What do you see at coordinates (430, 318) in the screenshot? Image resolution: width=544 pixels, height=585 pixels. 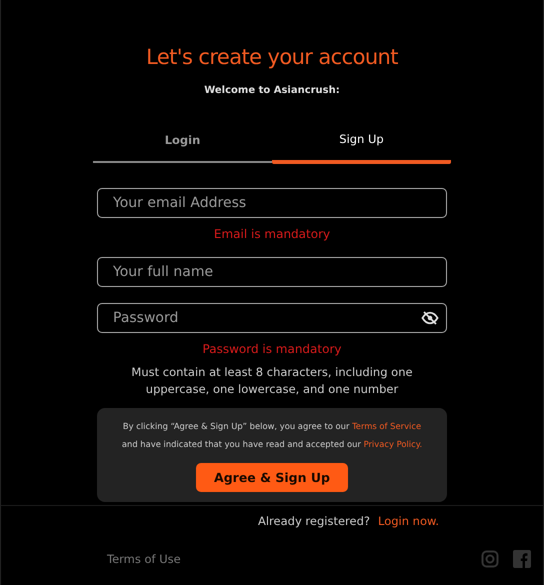 I see `eye-slash-icon` at bounding box center [430, 318].